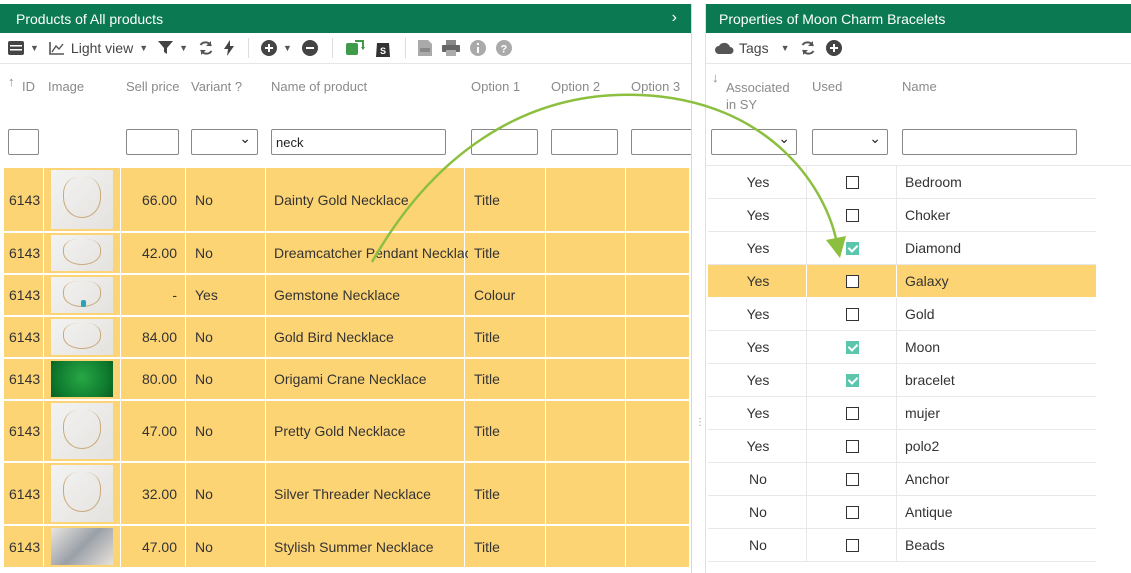 Image resolution: width=1131 pixels, height=573 pixels. What do you see at coordinates (346, 337) in the screenshot?
I see `product-row: 6143 84.00 No Gold Bird Necklace Title` at bounding box center [346, 337].